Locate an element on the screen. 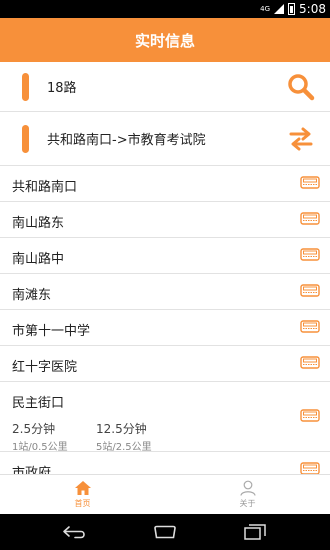 This screenshot has width=330, height=550. recents-icon is located at coordinates (255, 532).